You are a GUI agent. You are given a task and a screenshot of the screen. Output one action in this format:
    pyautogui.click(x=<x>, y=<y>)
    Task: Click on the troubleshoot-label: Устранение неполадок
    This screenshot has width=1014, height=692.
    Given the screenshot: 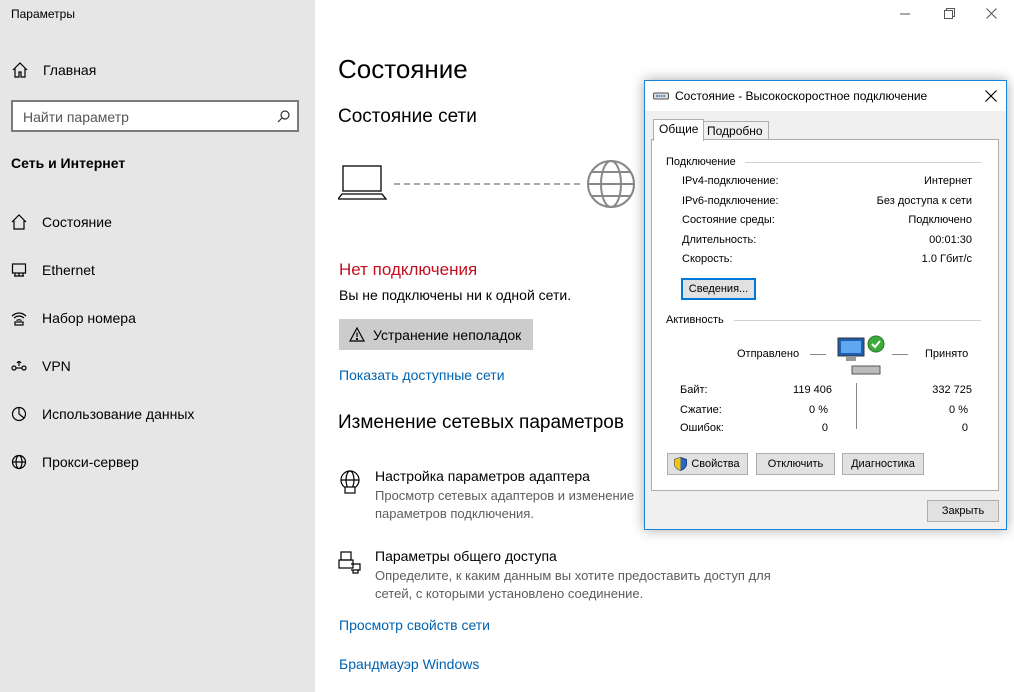 What is the action you would take?
    pyautogui.click(x=447, y=335)
    